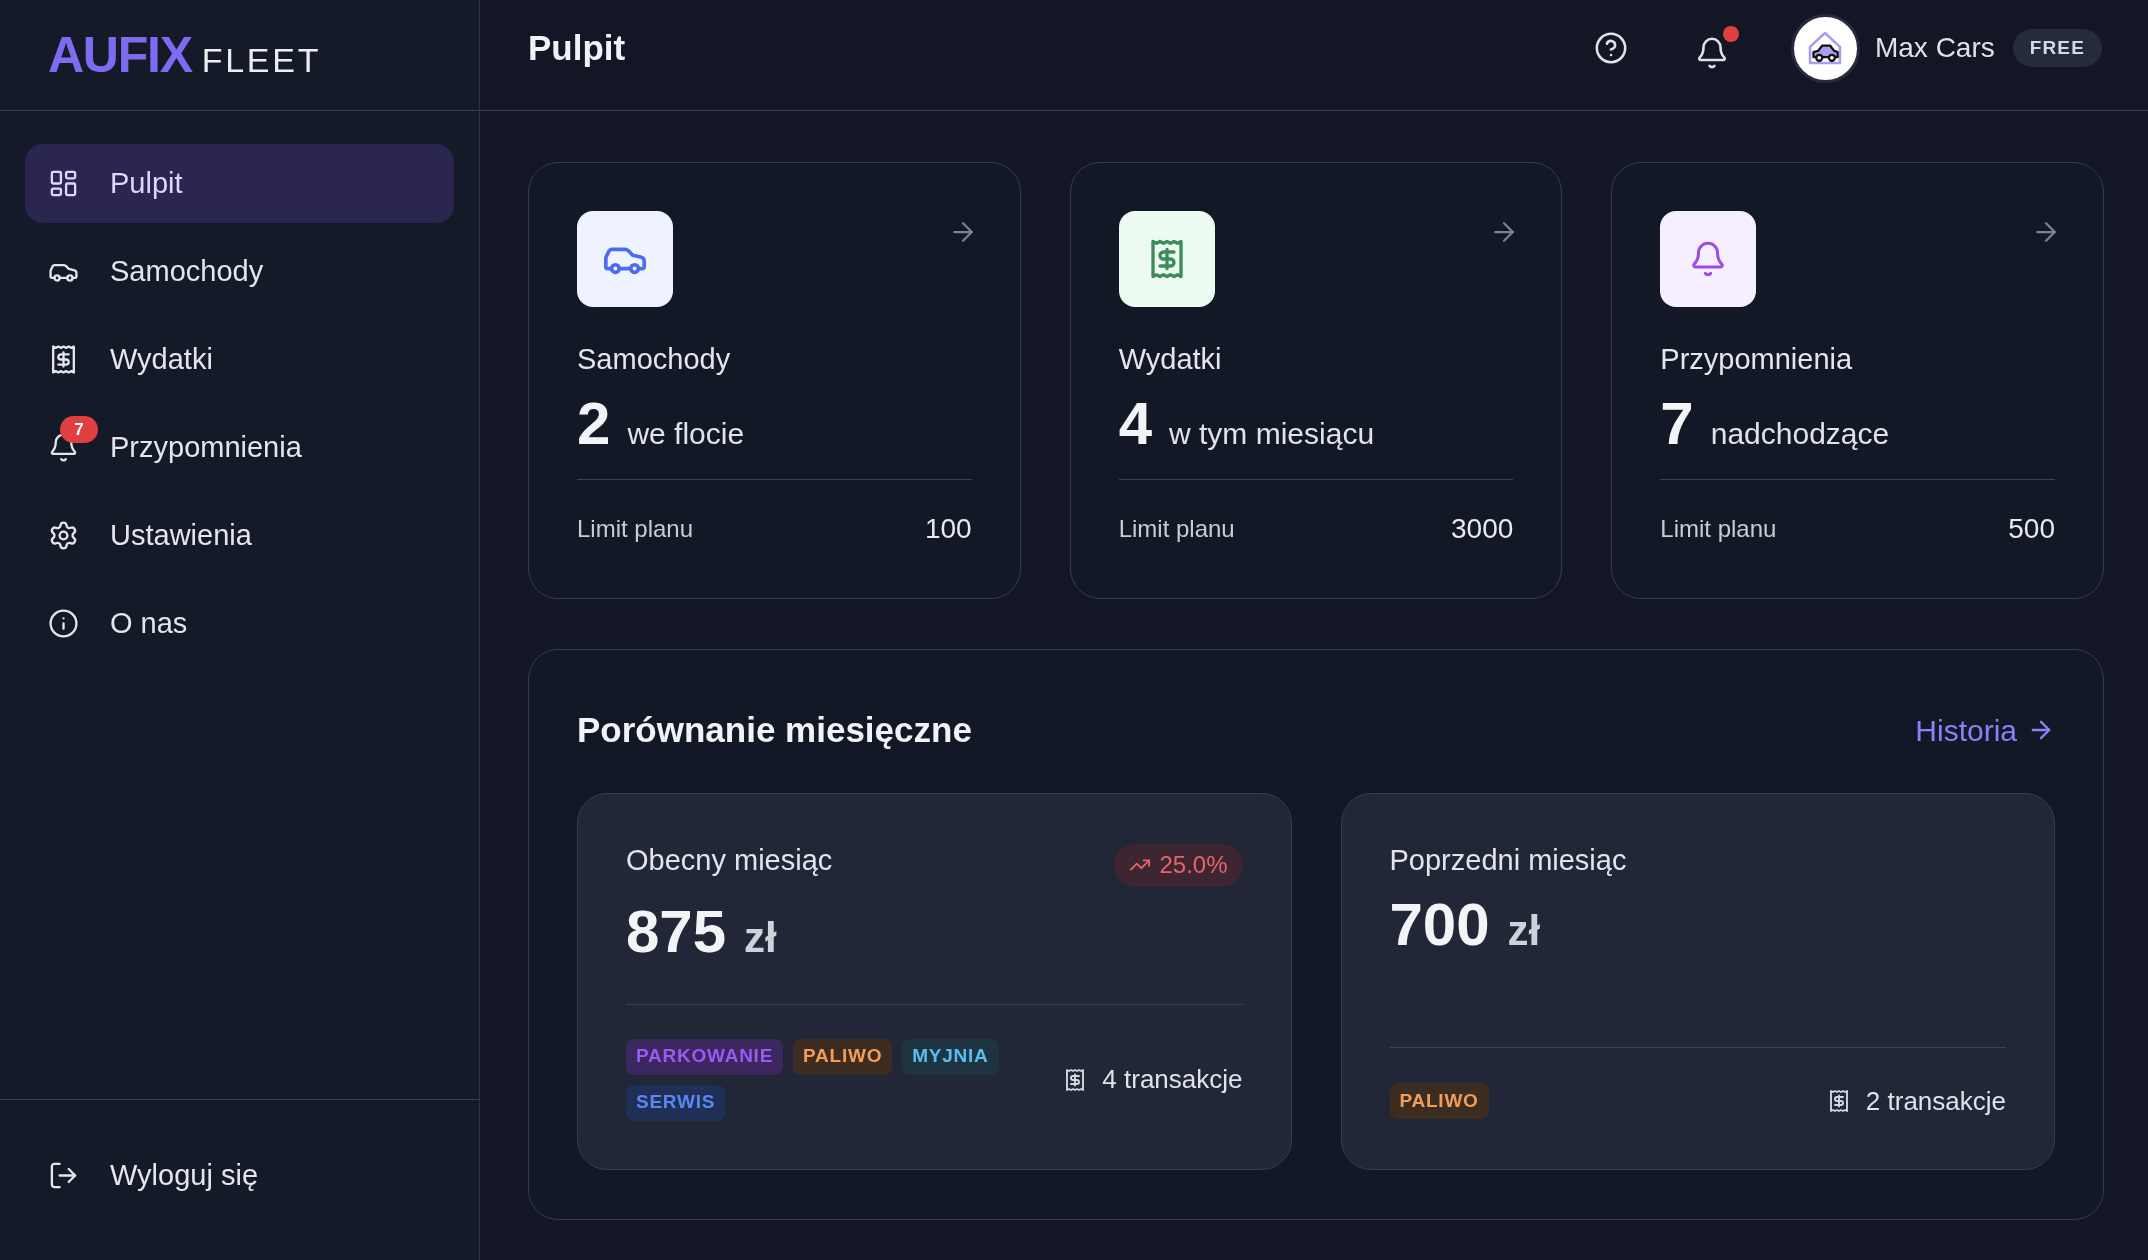 This screenshot has width=2148, height=1260. What do you see at coordinates (239, 359) in the screenshot?
I see `sidebar-item: Wydatki` at bounding box center [239, 359].